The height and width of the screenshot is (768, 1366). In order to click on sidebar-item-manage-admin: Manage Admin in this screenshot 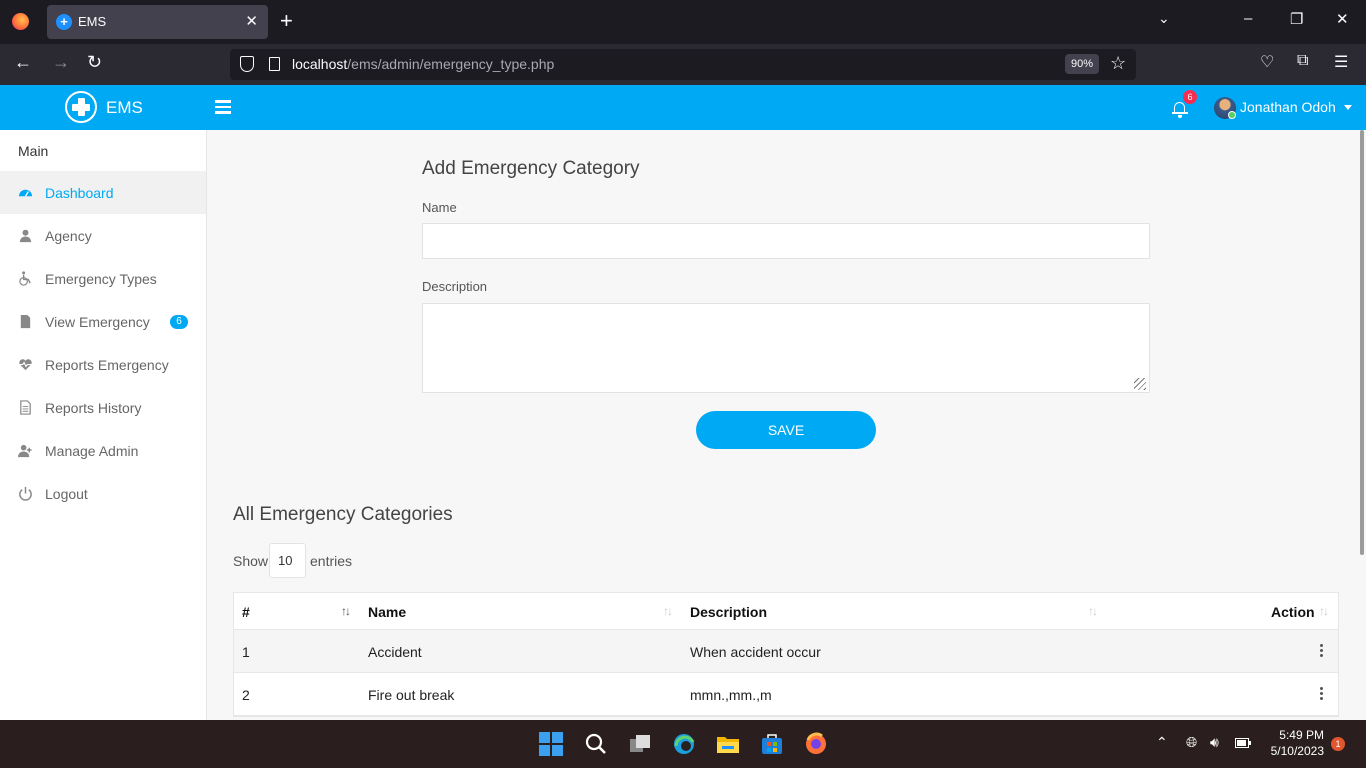, I will do `click(103, 450)`.